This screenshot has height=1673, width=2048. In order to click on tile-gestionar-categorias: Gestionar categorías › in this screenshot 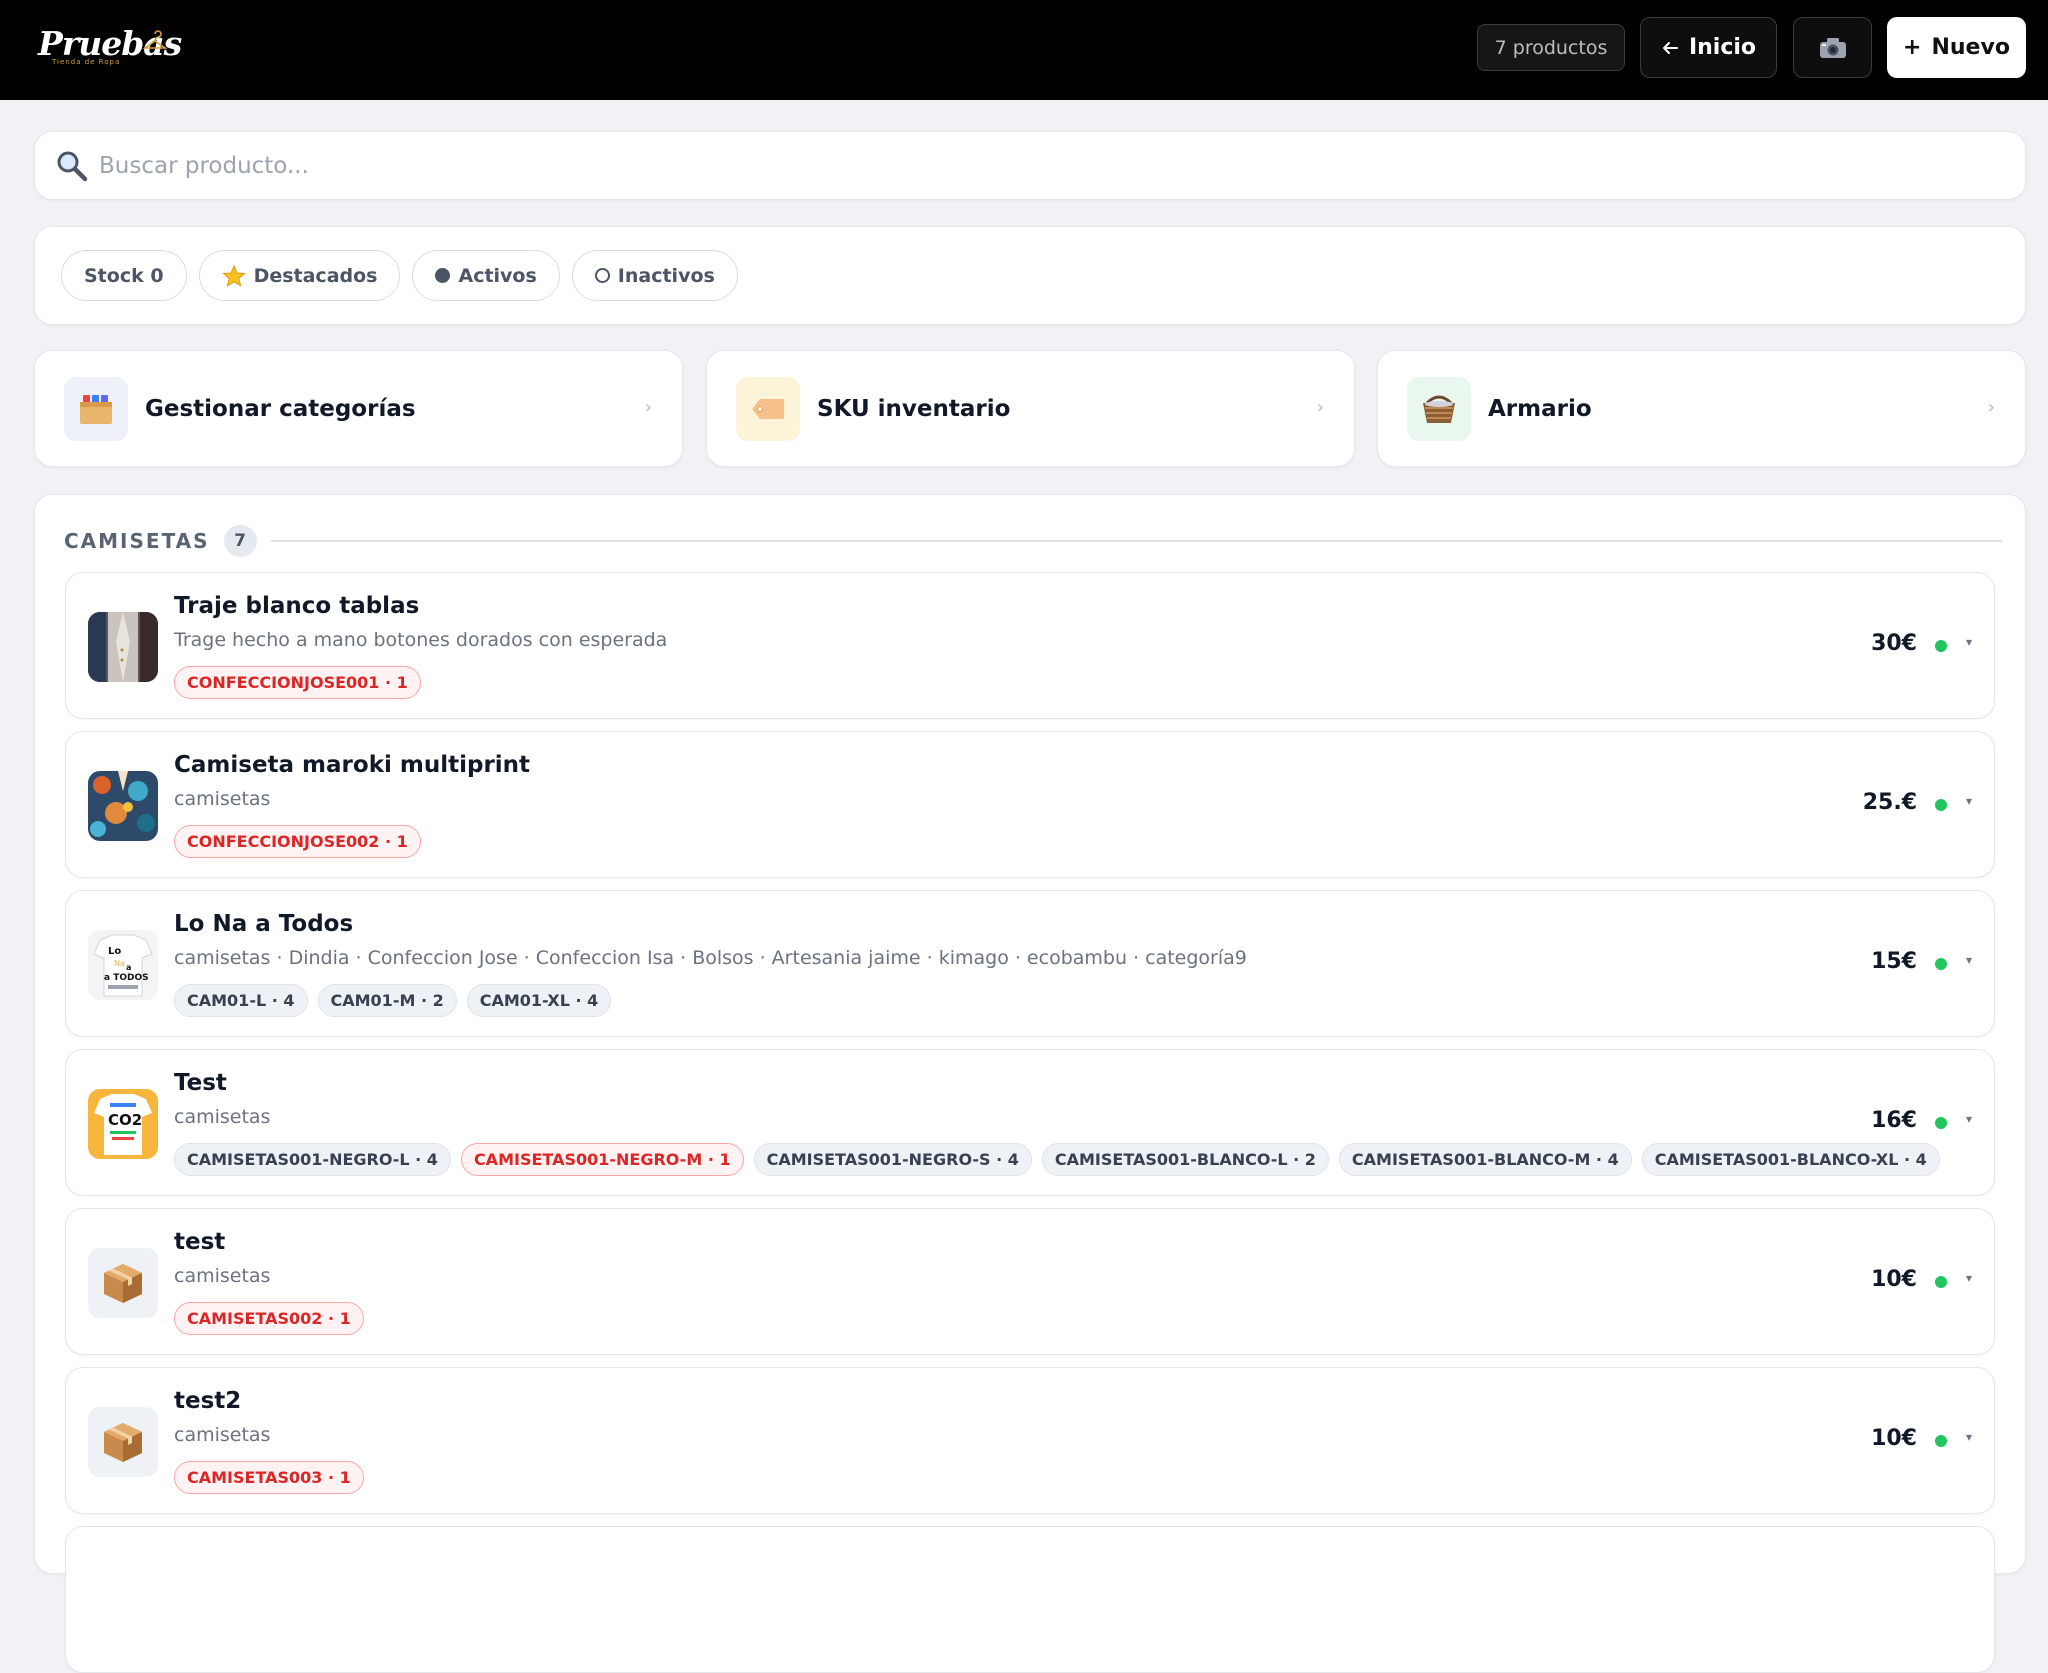, I will do `click(358, 408)`.